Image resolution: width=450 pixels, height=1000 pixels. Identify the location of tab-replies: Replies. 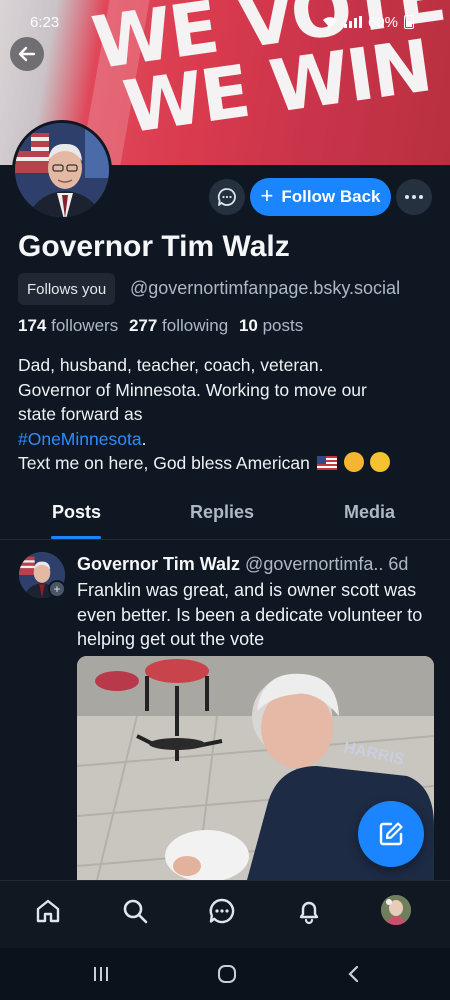
(222, 512).